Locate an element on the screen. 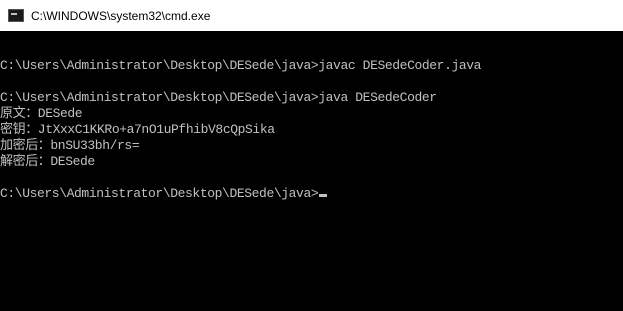 The width and height of the screenshot is (623, 311). title-bar: C:\WINDOWS\system32\cmd.exe is located at coordinates (311, 15).